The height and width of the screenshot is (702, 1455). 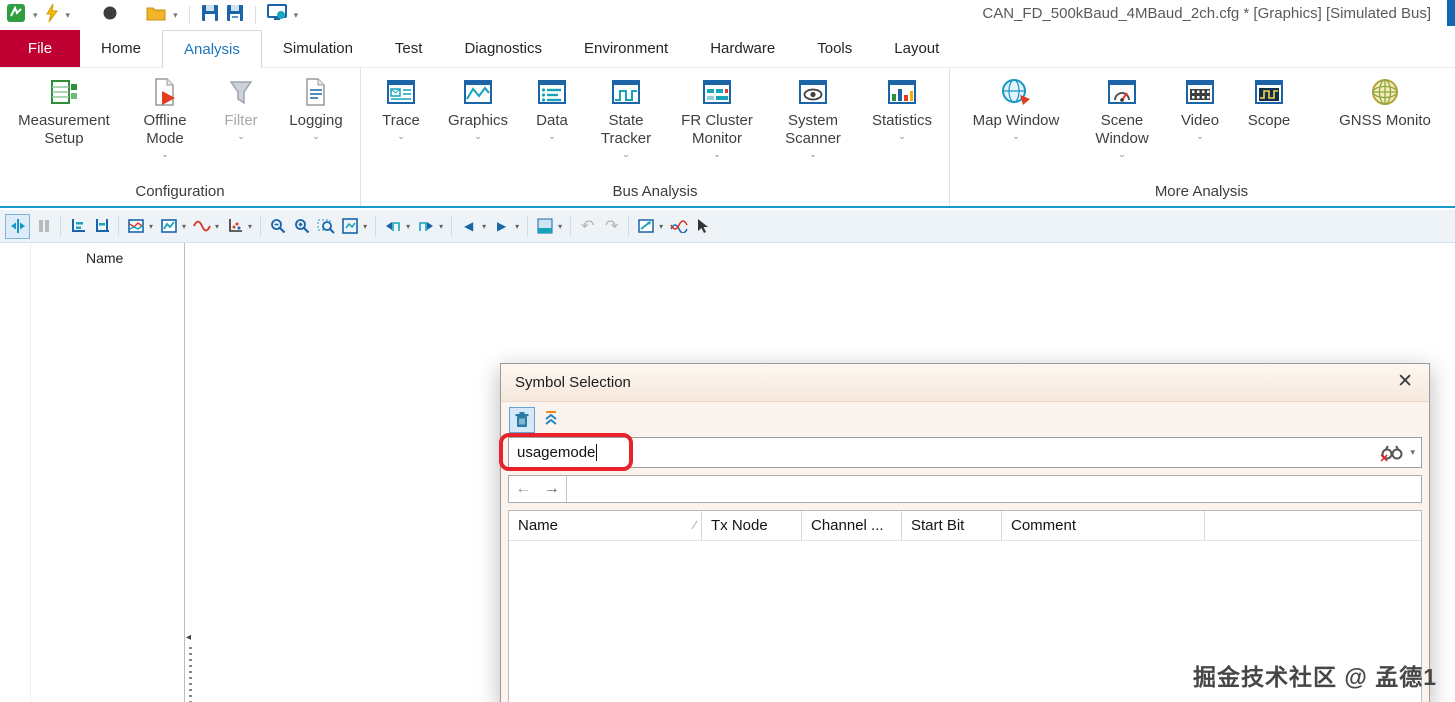 I want to click on ribbon-item-data: Data ⌄, so click(x=552, y=108).